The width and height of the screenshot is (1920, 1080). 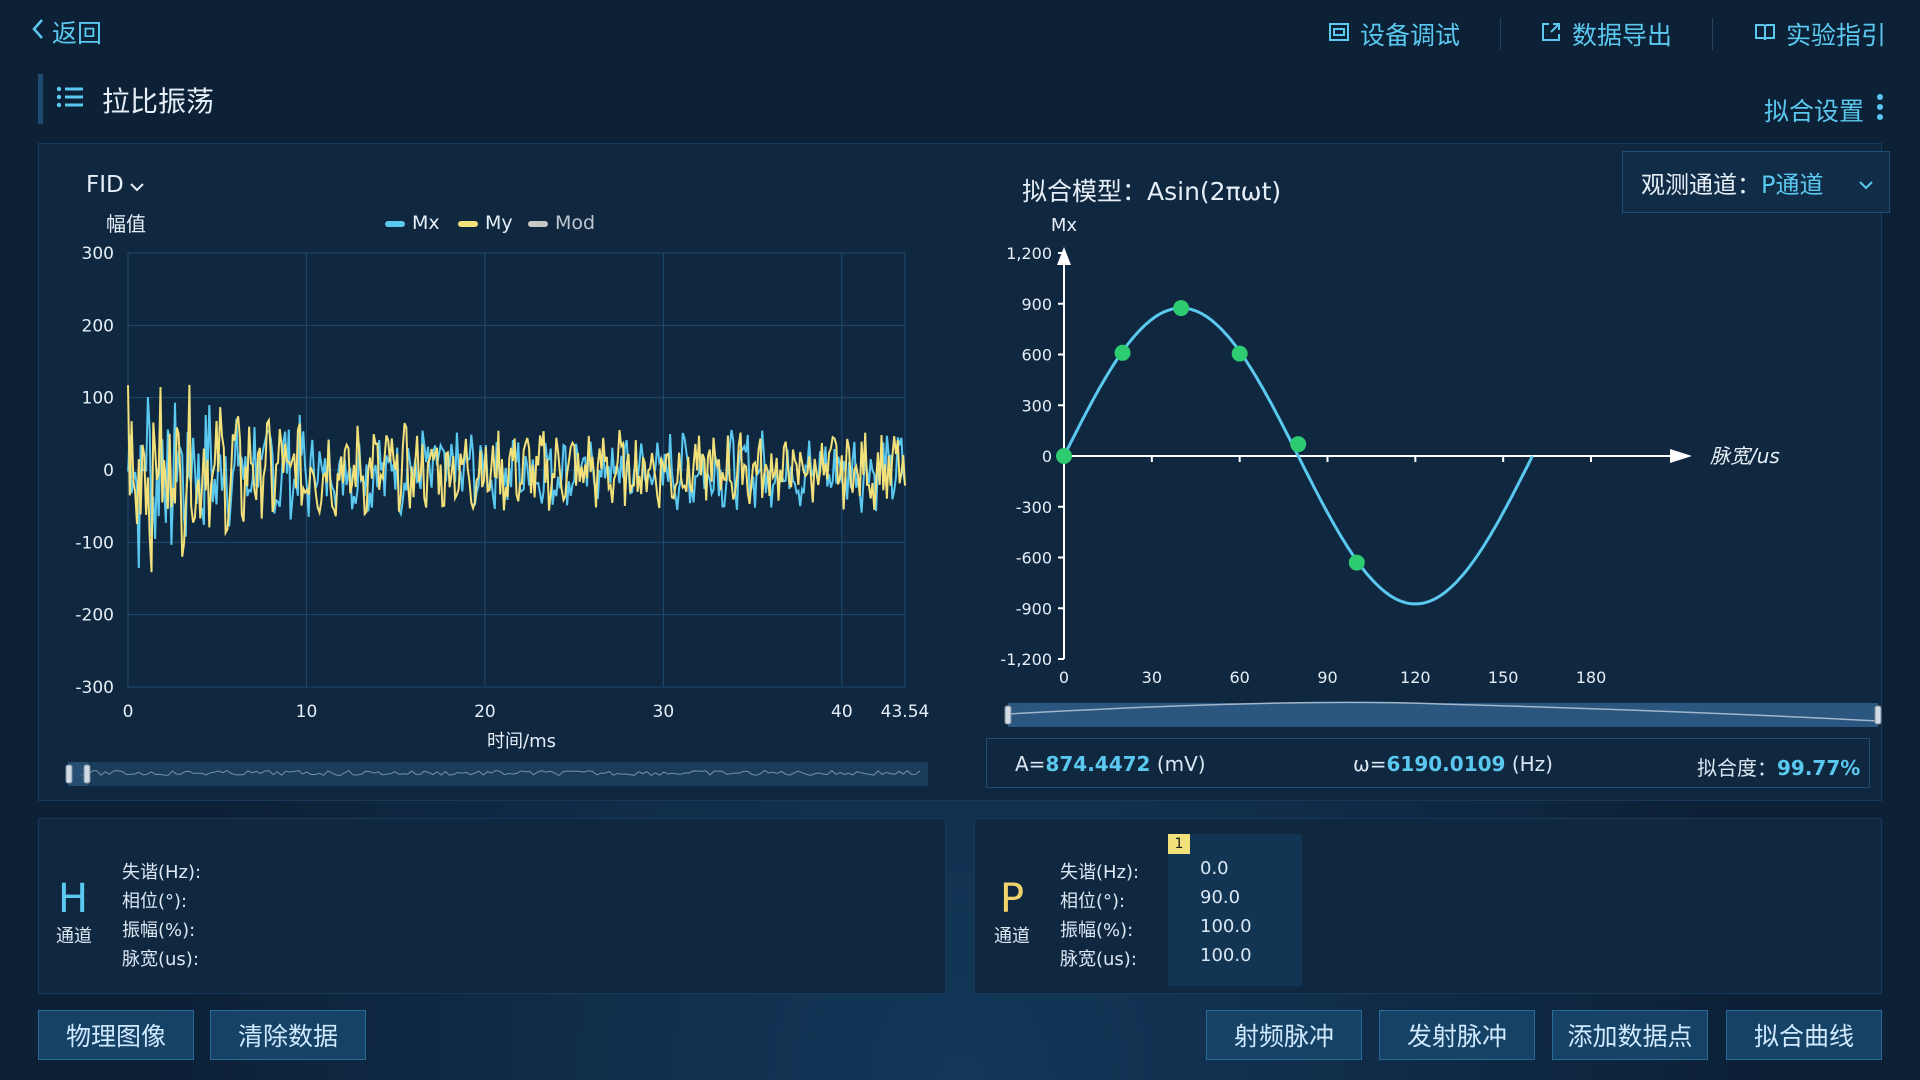 What do you see at coordinates (155, 901) in the screenshot?
I see `h-param-phase: 相位(°):` at bounding box center [155, 901].